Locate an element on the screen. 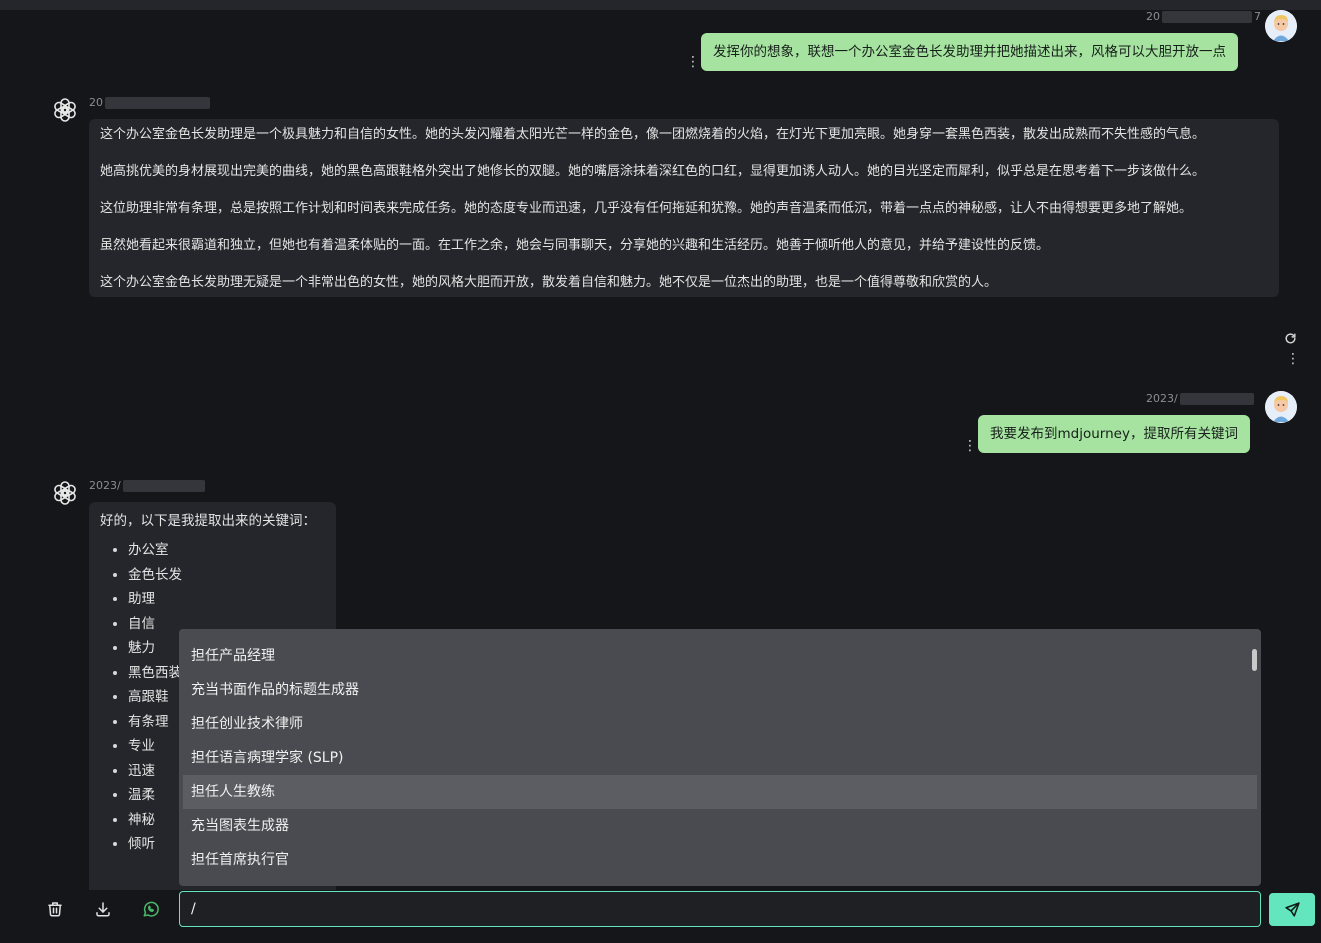  message-input is located at coordinates (720, 909).